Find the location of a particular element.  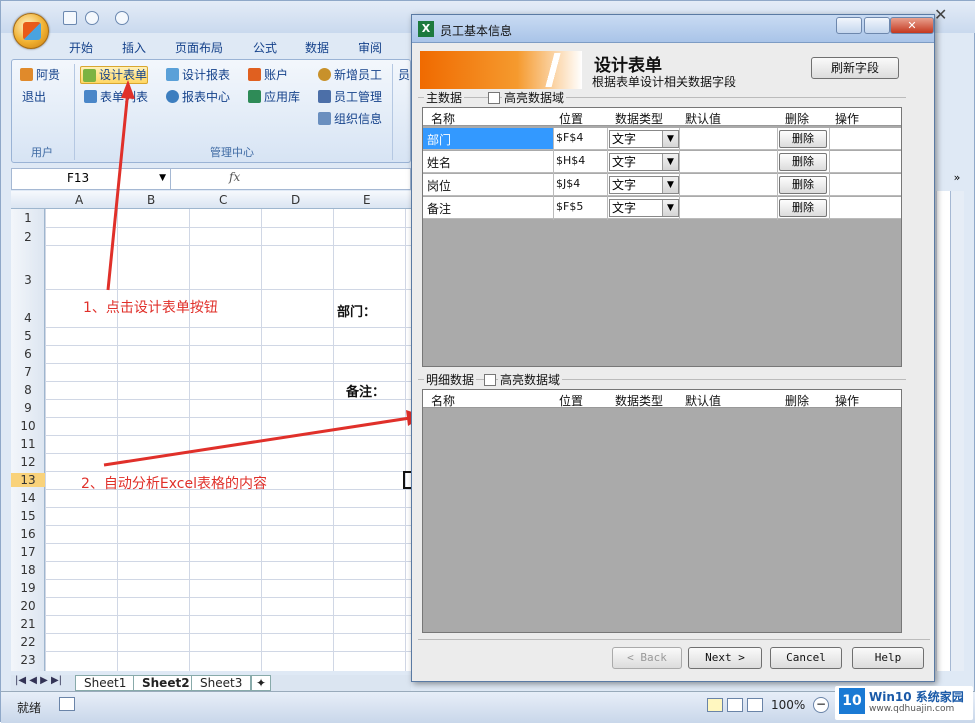

detail-highlight-label: 高亮数据域 is located at coordinates (530, 379).